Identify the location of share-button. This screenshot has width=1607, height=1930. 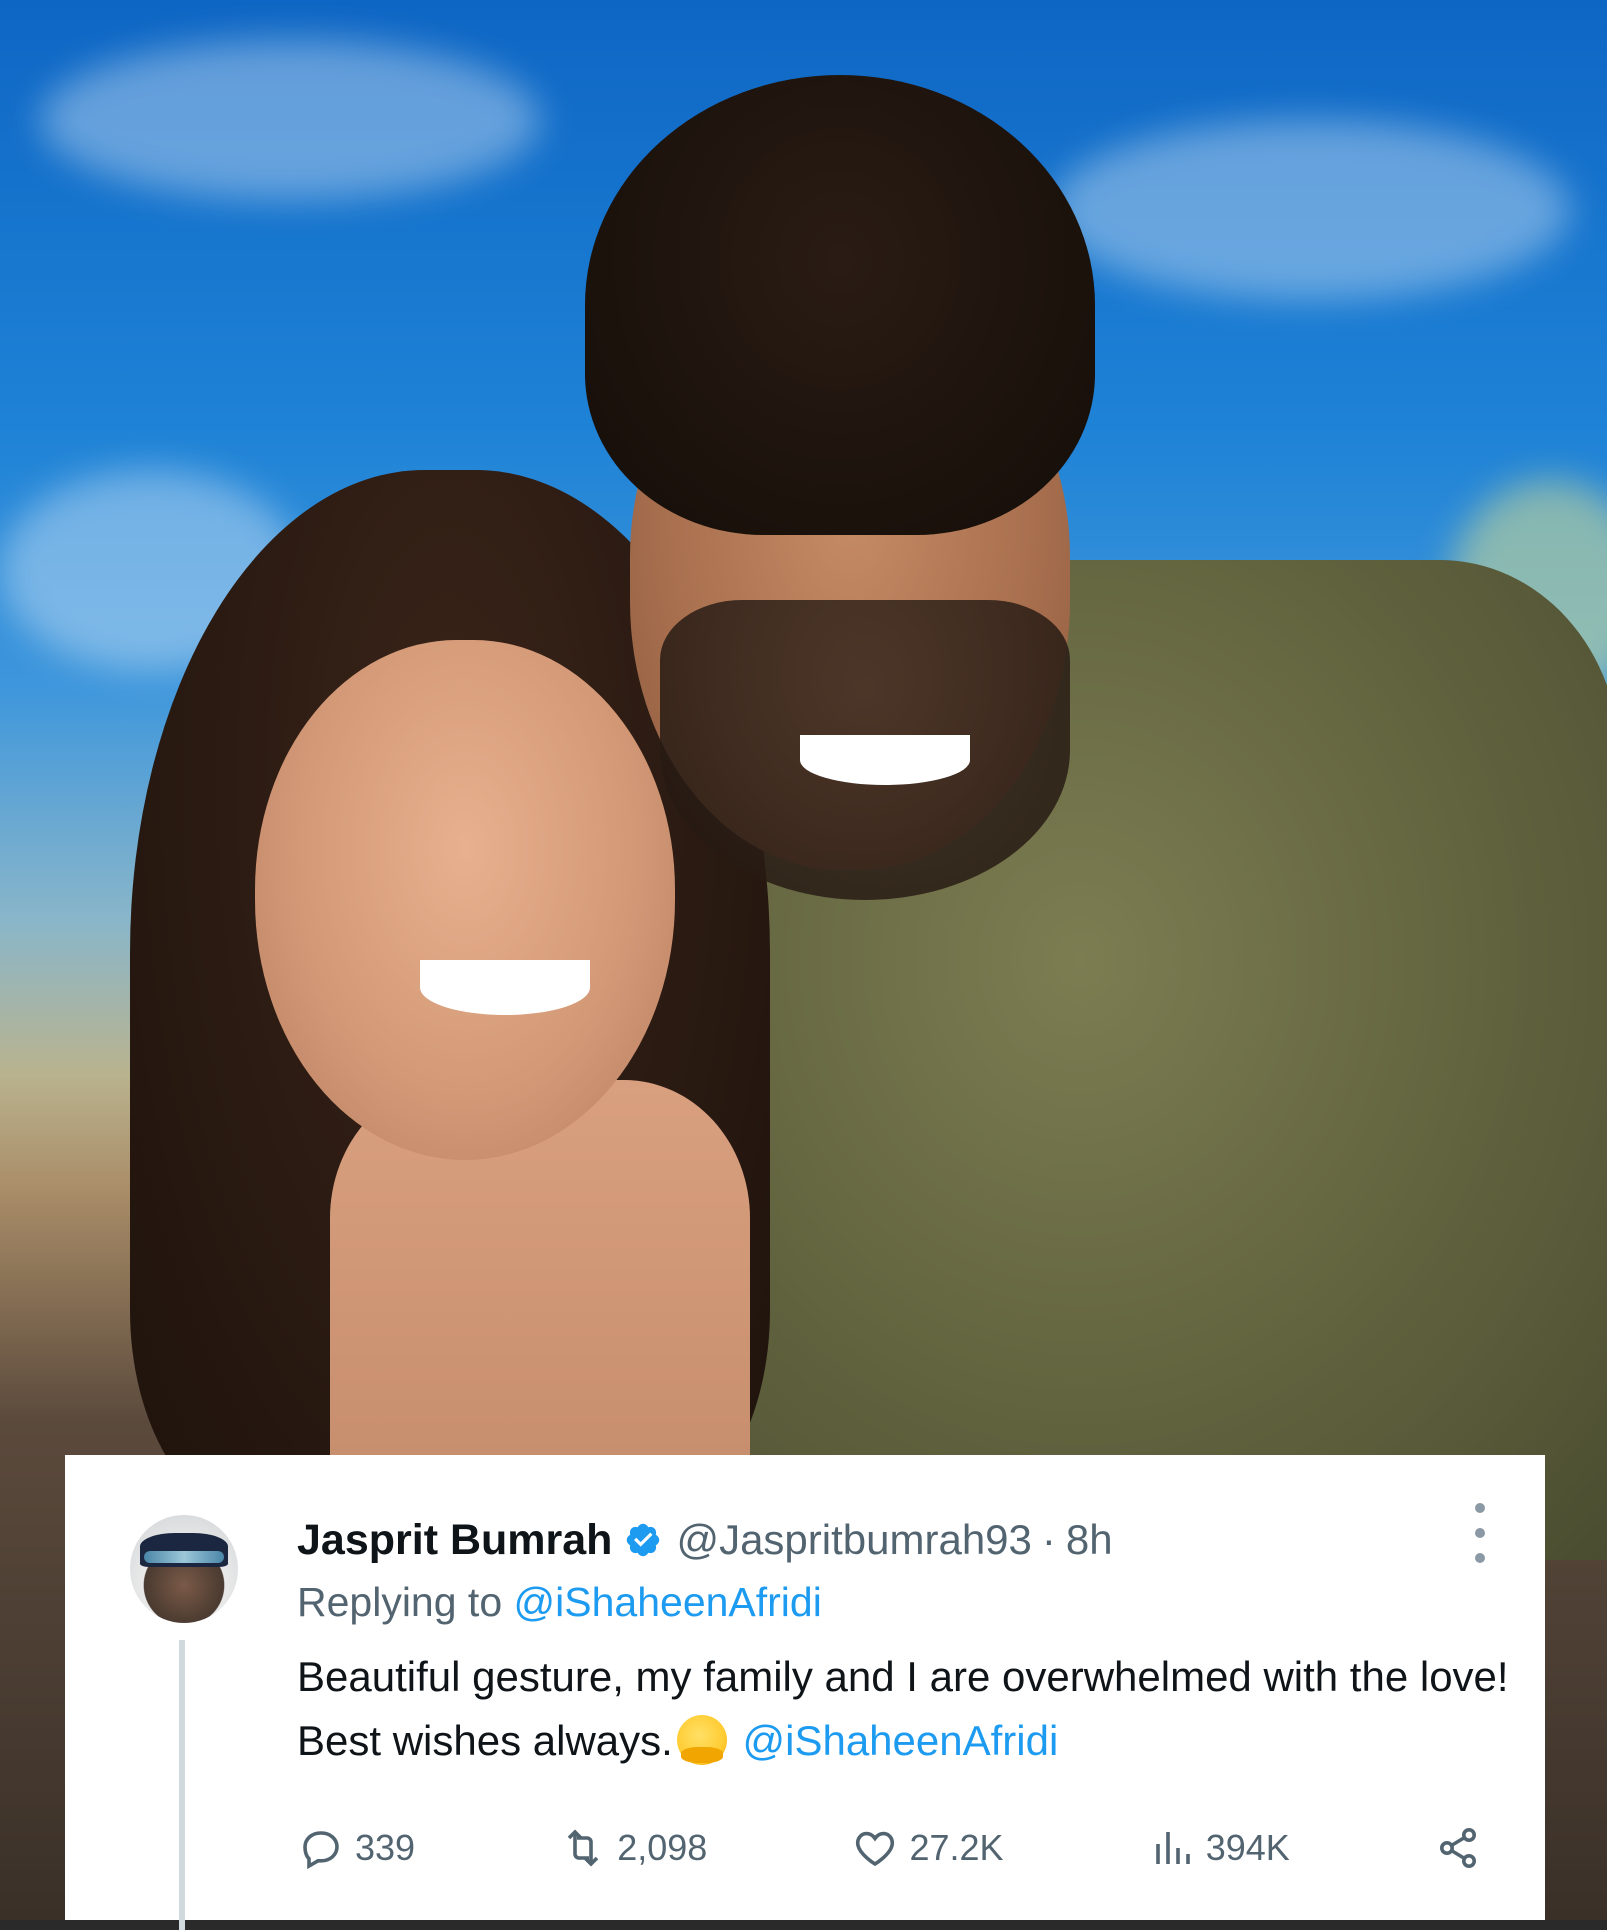
(1458, 1848).